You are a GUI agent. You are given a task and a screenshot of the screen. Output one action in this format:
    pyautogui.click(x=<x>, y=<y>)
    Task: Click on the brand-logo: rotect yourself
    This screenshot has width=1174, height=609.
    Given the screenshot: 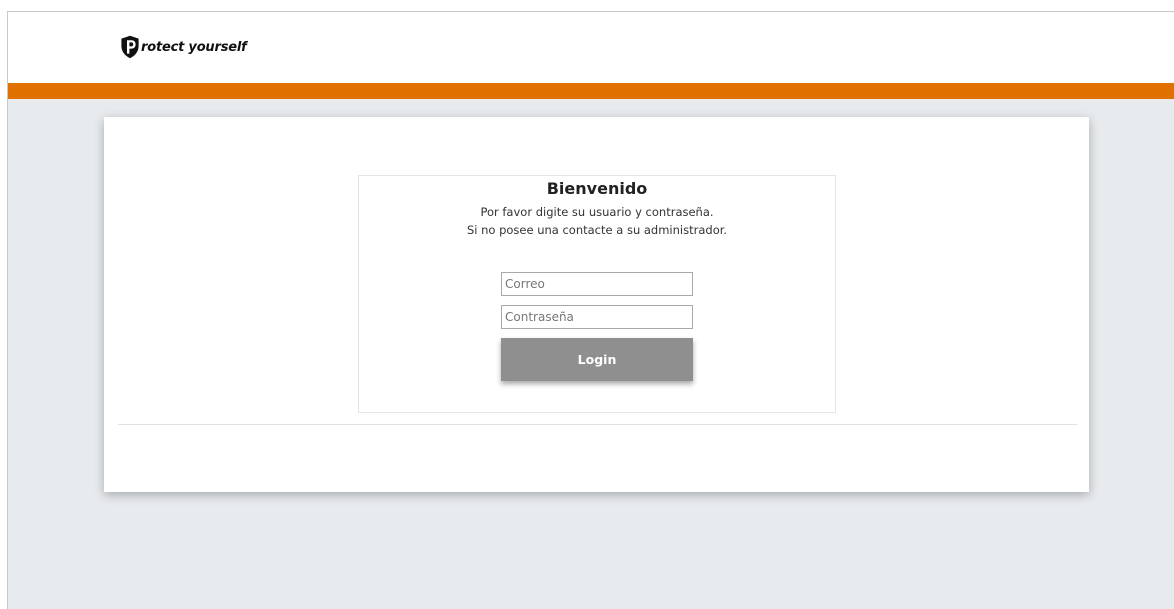 What is the action you would take?
    pyautogui.click(x=183, y=47)
    